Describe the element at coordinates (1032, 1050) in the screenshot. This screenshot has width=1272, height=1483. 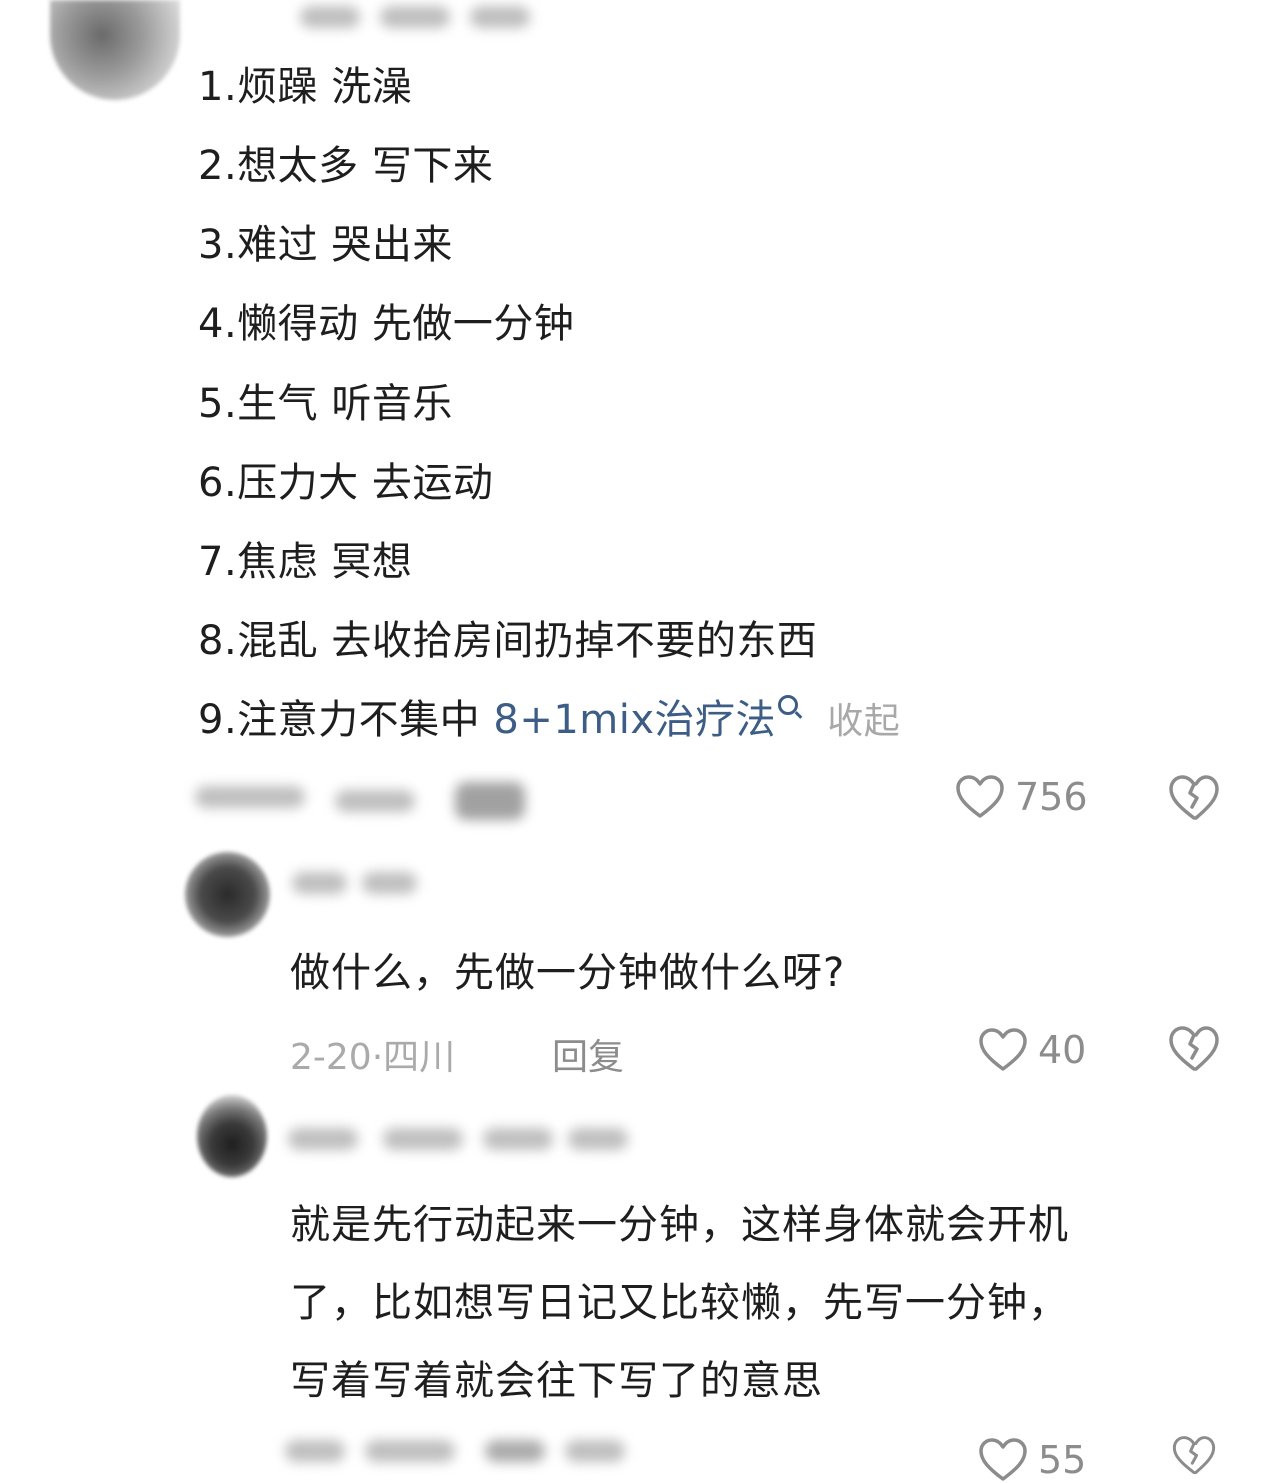
I see `reply1-like-button: 40` at that location.